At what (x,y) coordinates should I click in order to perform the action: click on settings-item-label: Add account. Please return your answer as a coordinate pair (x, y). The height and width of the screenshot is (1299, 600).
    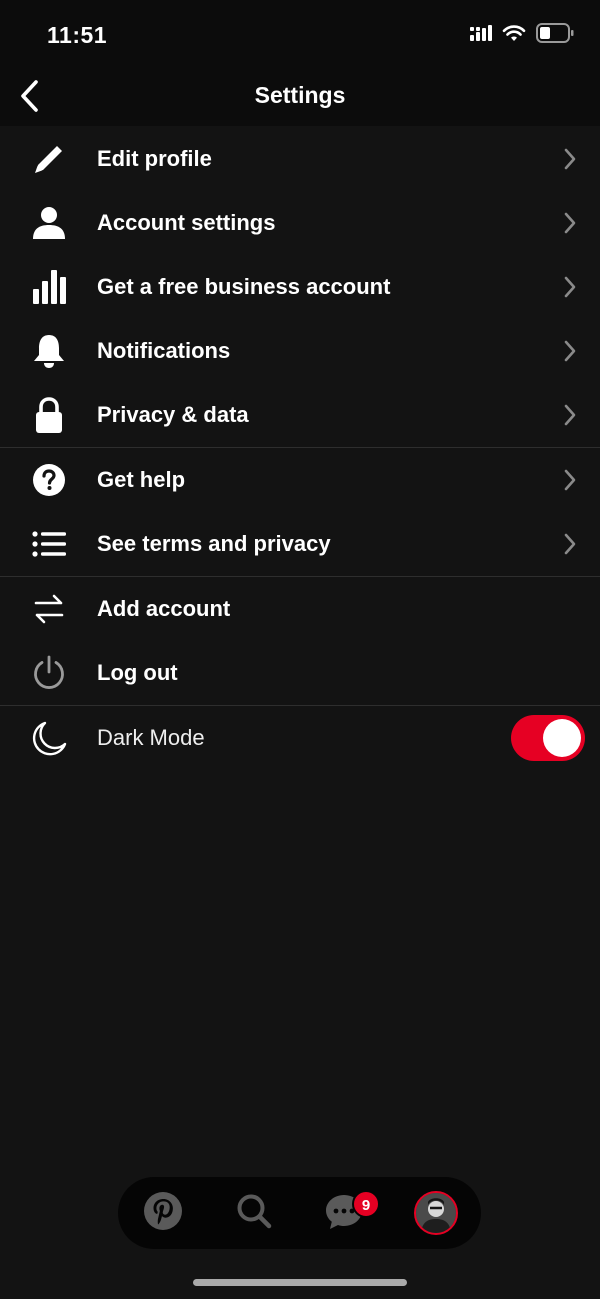
    Looking at the image, I should click on (164, 608).